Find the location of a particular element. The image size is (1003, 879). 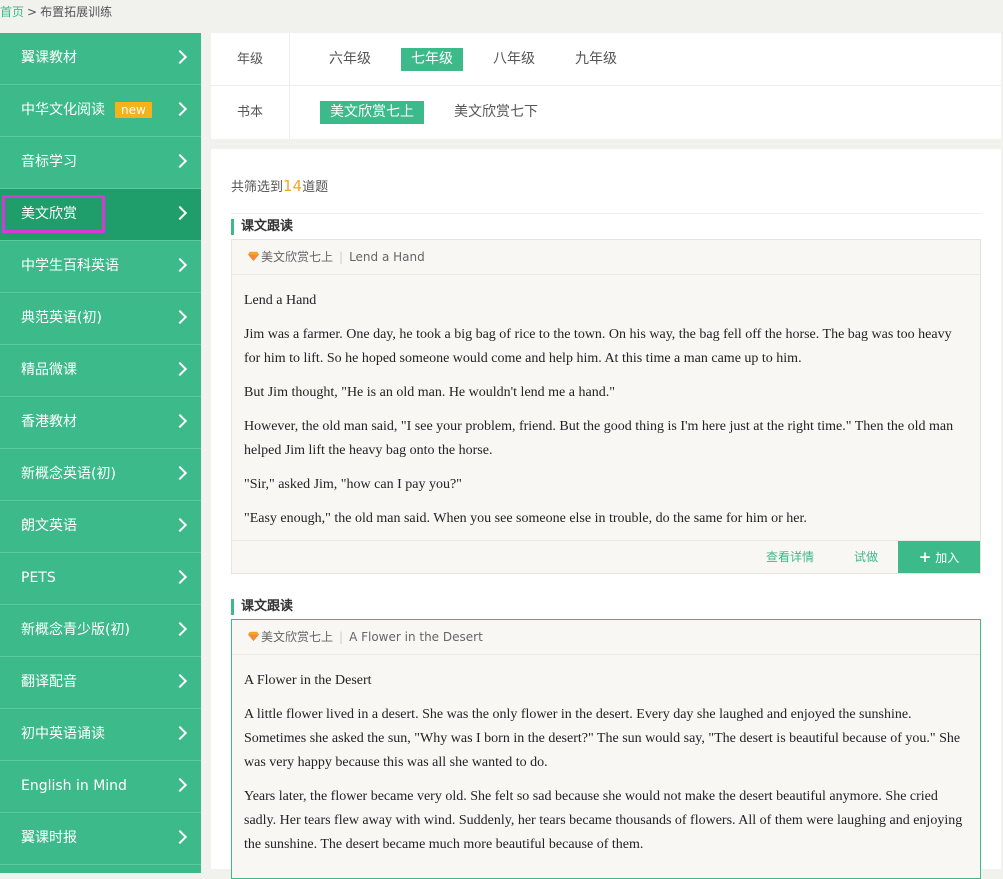

sidebar-item-label: 新概念英语(初) is located at coordinates (68, 474).